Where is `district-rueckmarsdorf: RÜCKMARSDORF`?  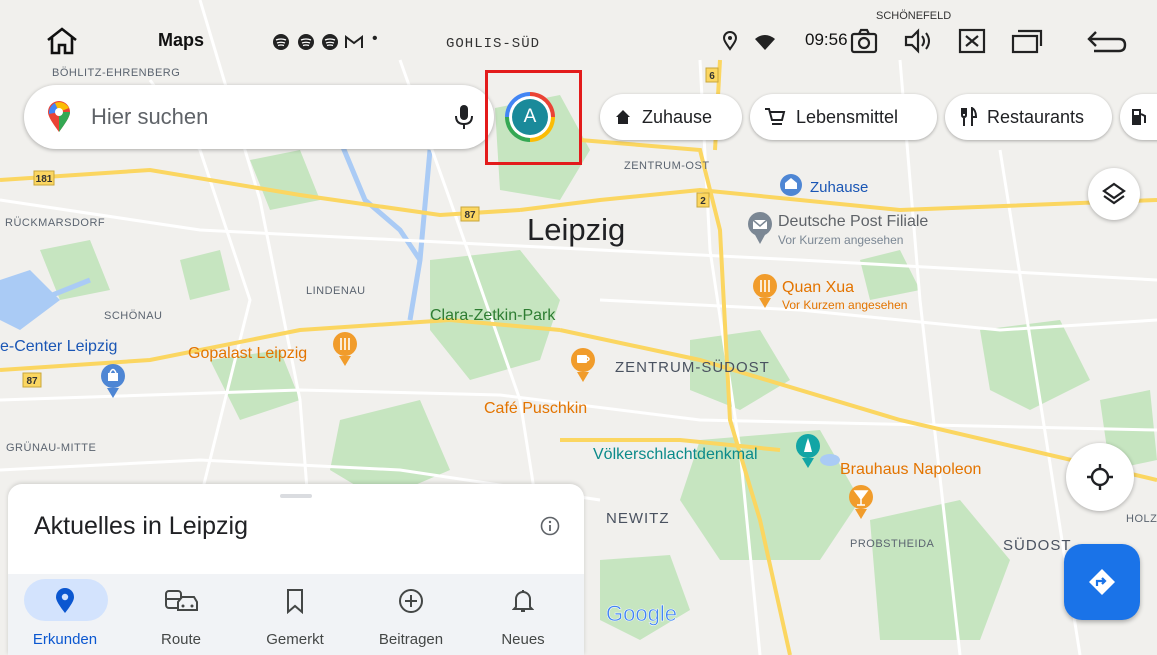 district-rueckmarsdorf: RÜCKMARSDORF is located at coordinates (55, 223).